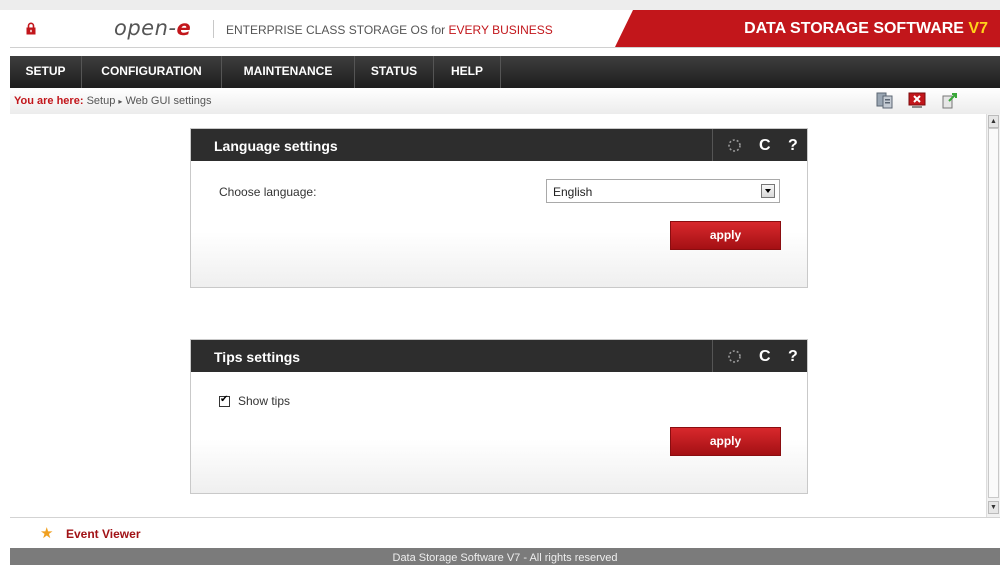 This screenshot has width=1000, height=569. Describe the element at coordinates (949, 100) in the screenshot. I see `logout-icon` at that location.